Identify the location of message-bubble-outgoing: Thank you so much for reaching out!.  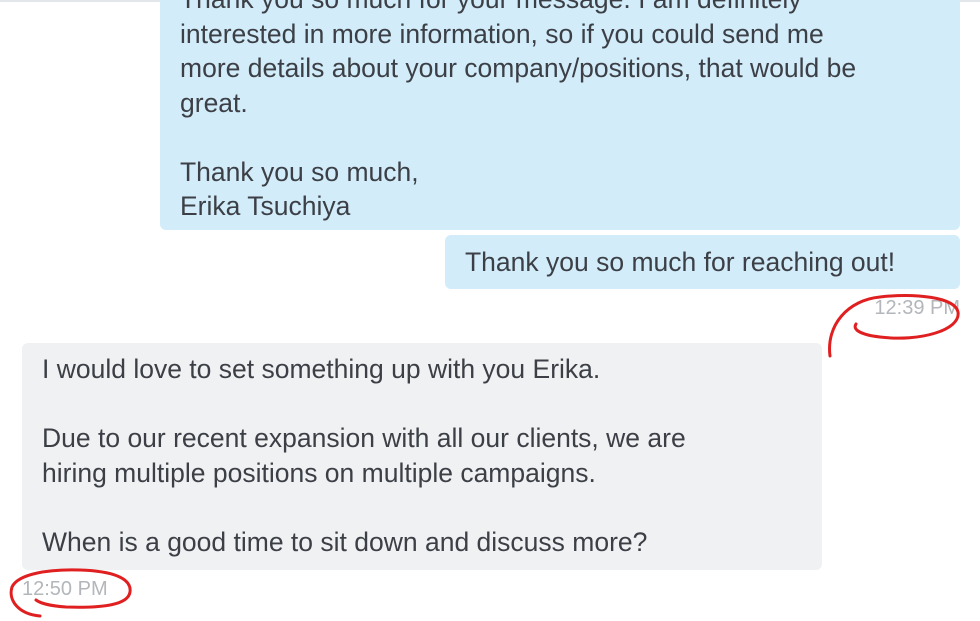
(702, 262).